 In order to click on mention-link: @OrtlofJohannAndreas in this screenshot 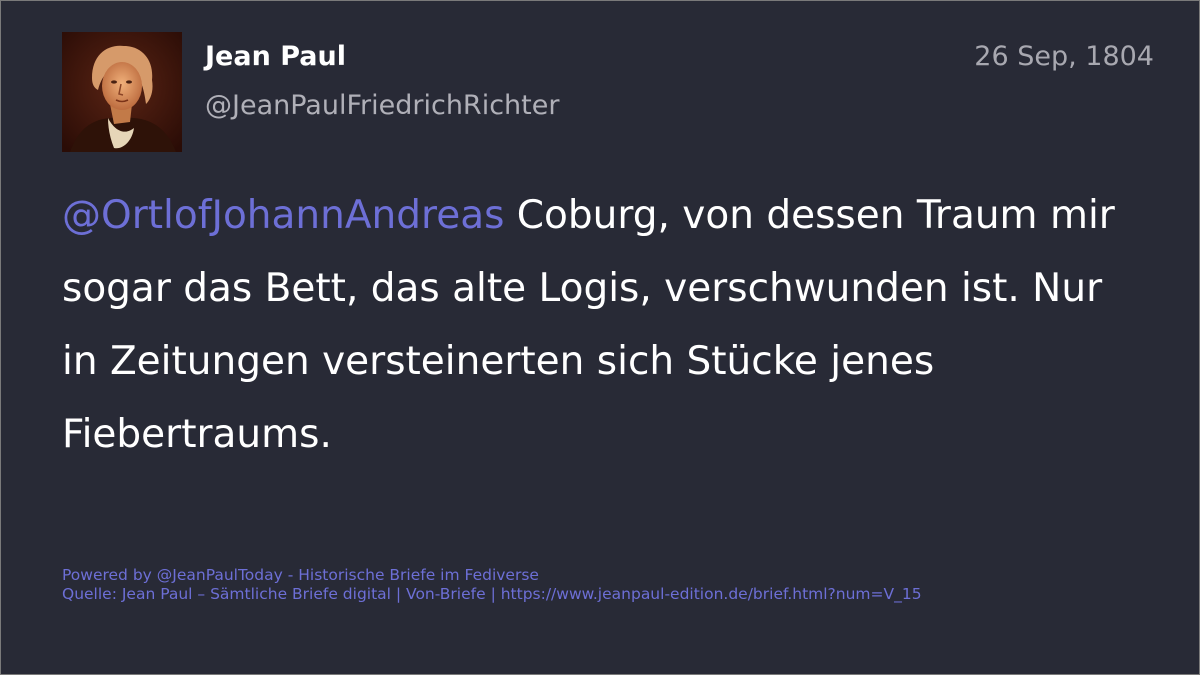, I will do `click(283, 215)`.